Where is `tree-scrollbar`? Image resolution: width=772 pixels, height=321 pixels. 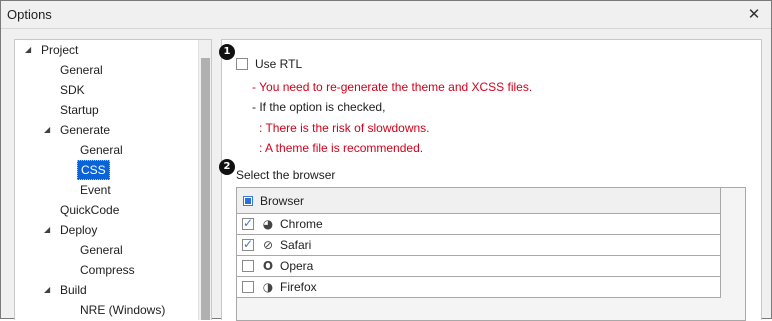 tree-scrollbar is located at coordinates (204, 180).